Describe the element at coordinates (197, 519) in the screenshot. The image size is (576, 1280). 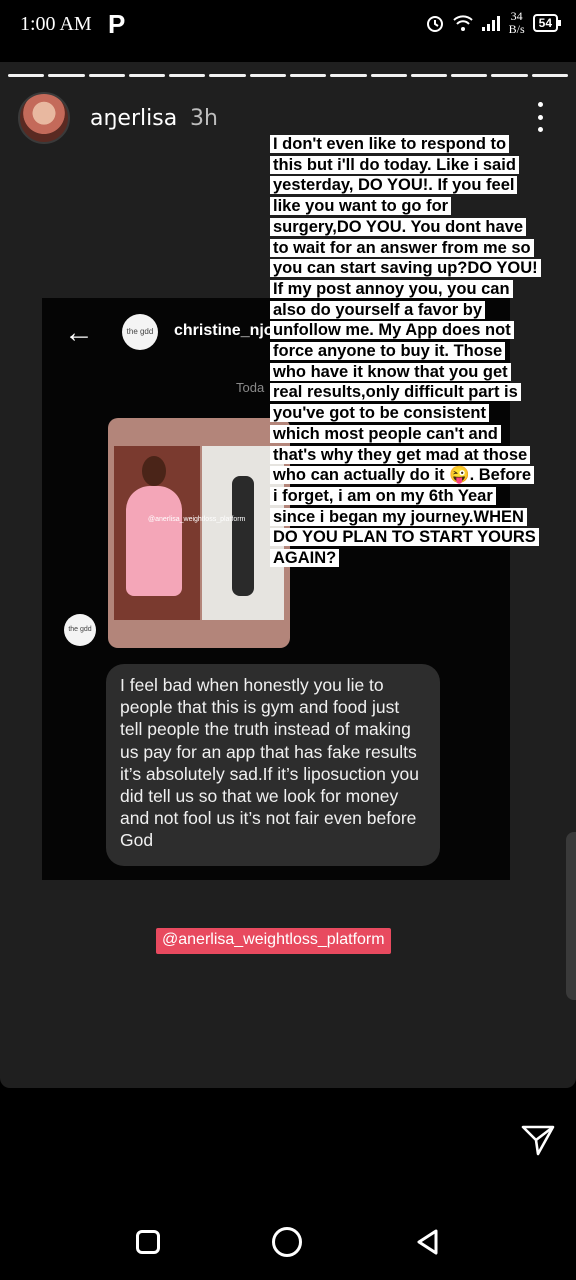
I see `media-watermark: @anerlisa_weightloss_platform` at that location.